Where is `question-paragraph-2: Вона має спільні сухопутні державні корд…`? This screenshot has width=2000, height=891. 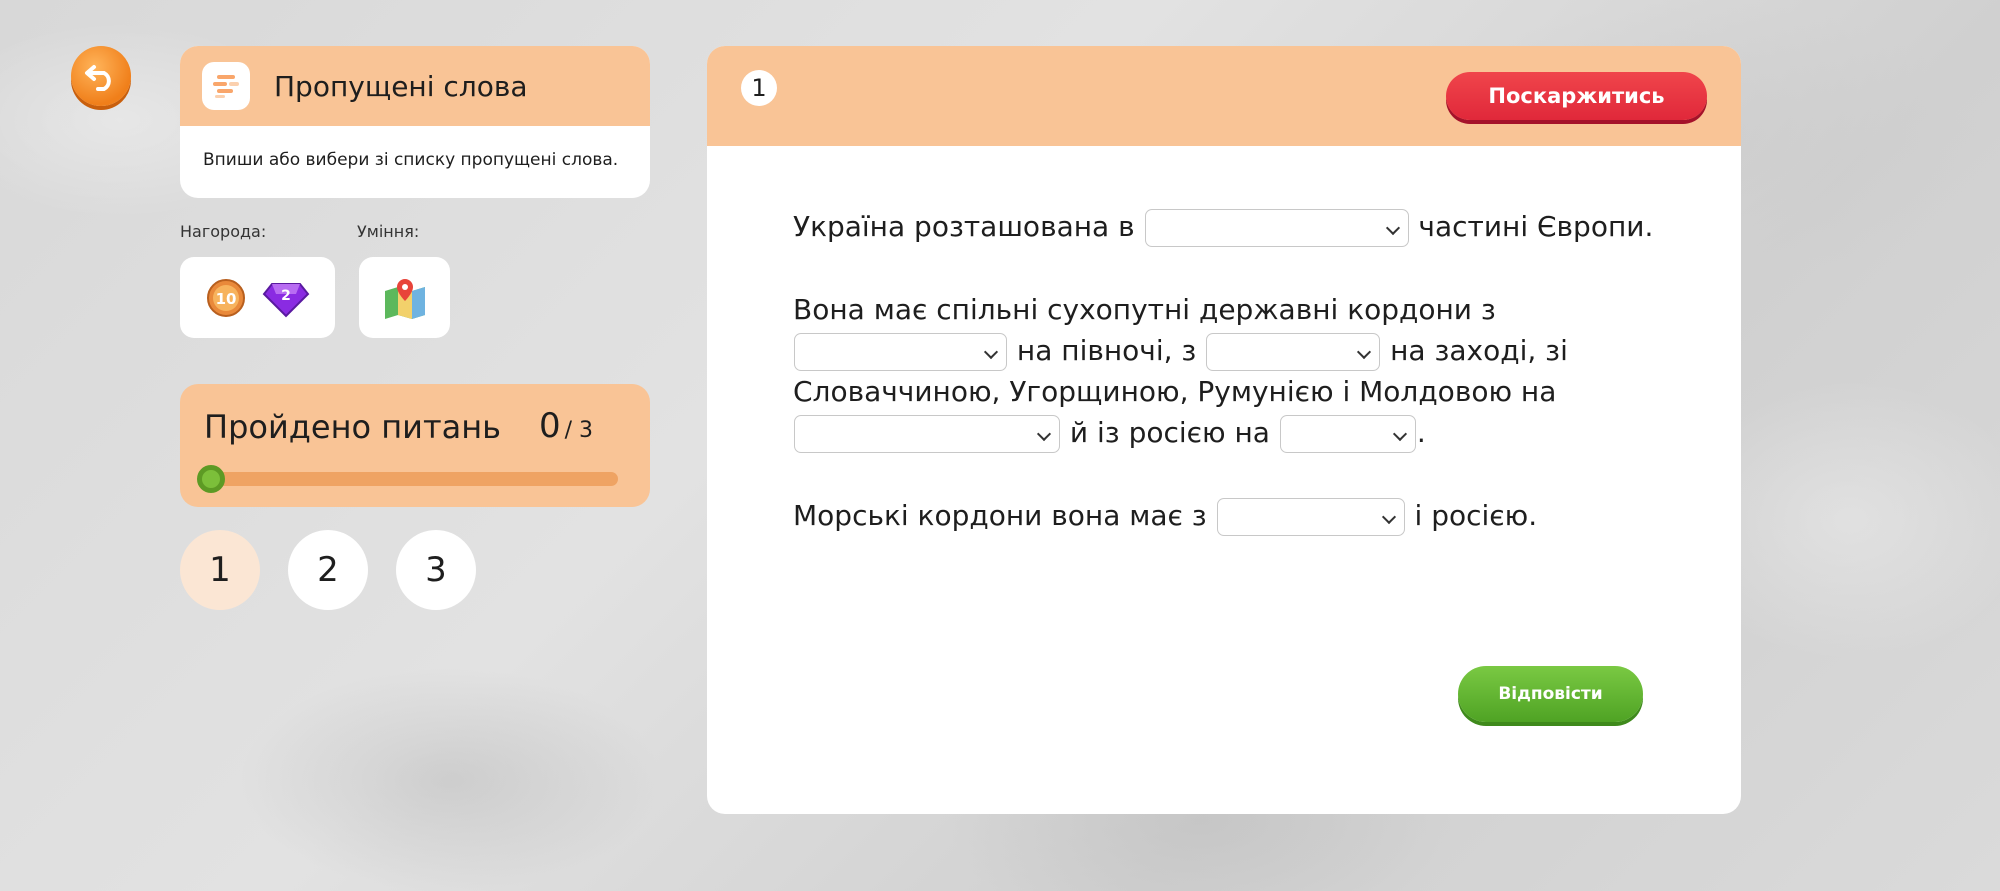
question-paragraph-2: Вона має спільні сухопутні державні корд… is located at coordinates (1233, 371).